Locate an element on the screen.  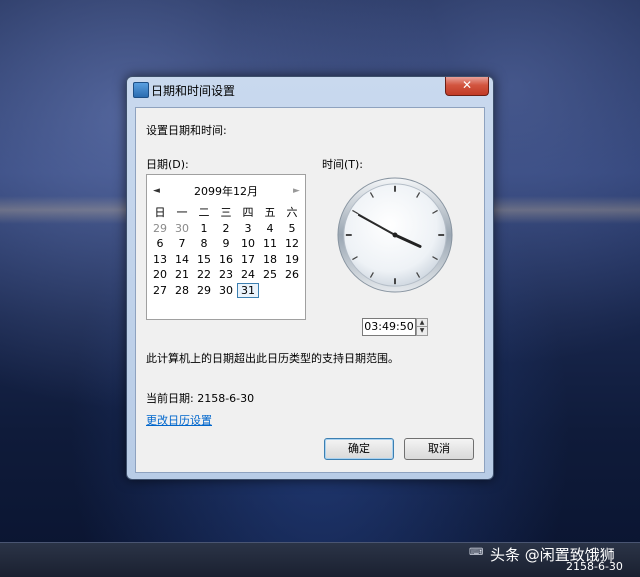
clock-center-pin is located at coordinates (395, 235).